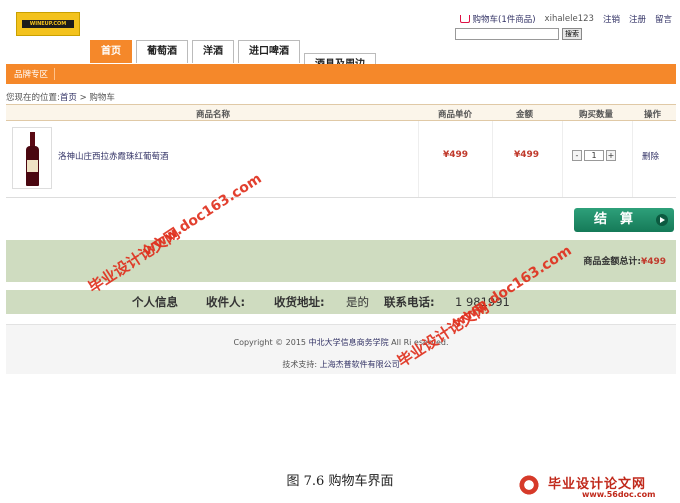  Describe the element at coordinates (611, 155) in the screenshot. I see `increase-button: +` at that location.